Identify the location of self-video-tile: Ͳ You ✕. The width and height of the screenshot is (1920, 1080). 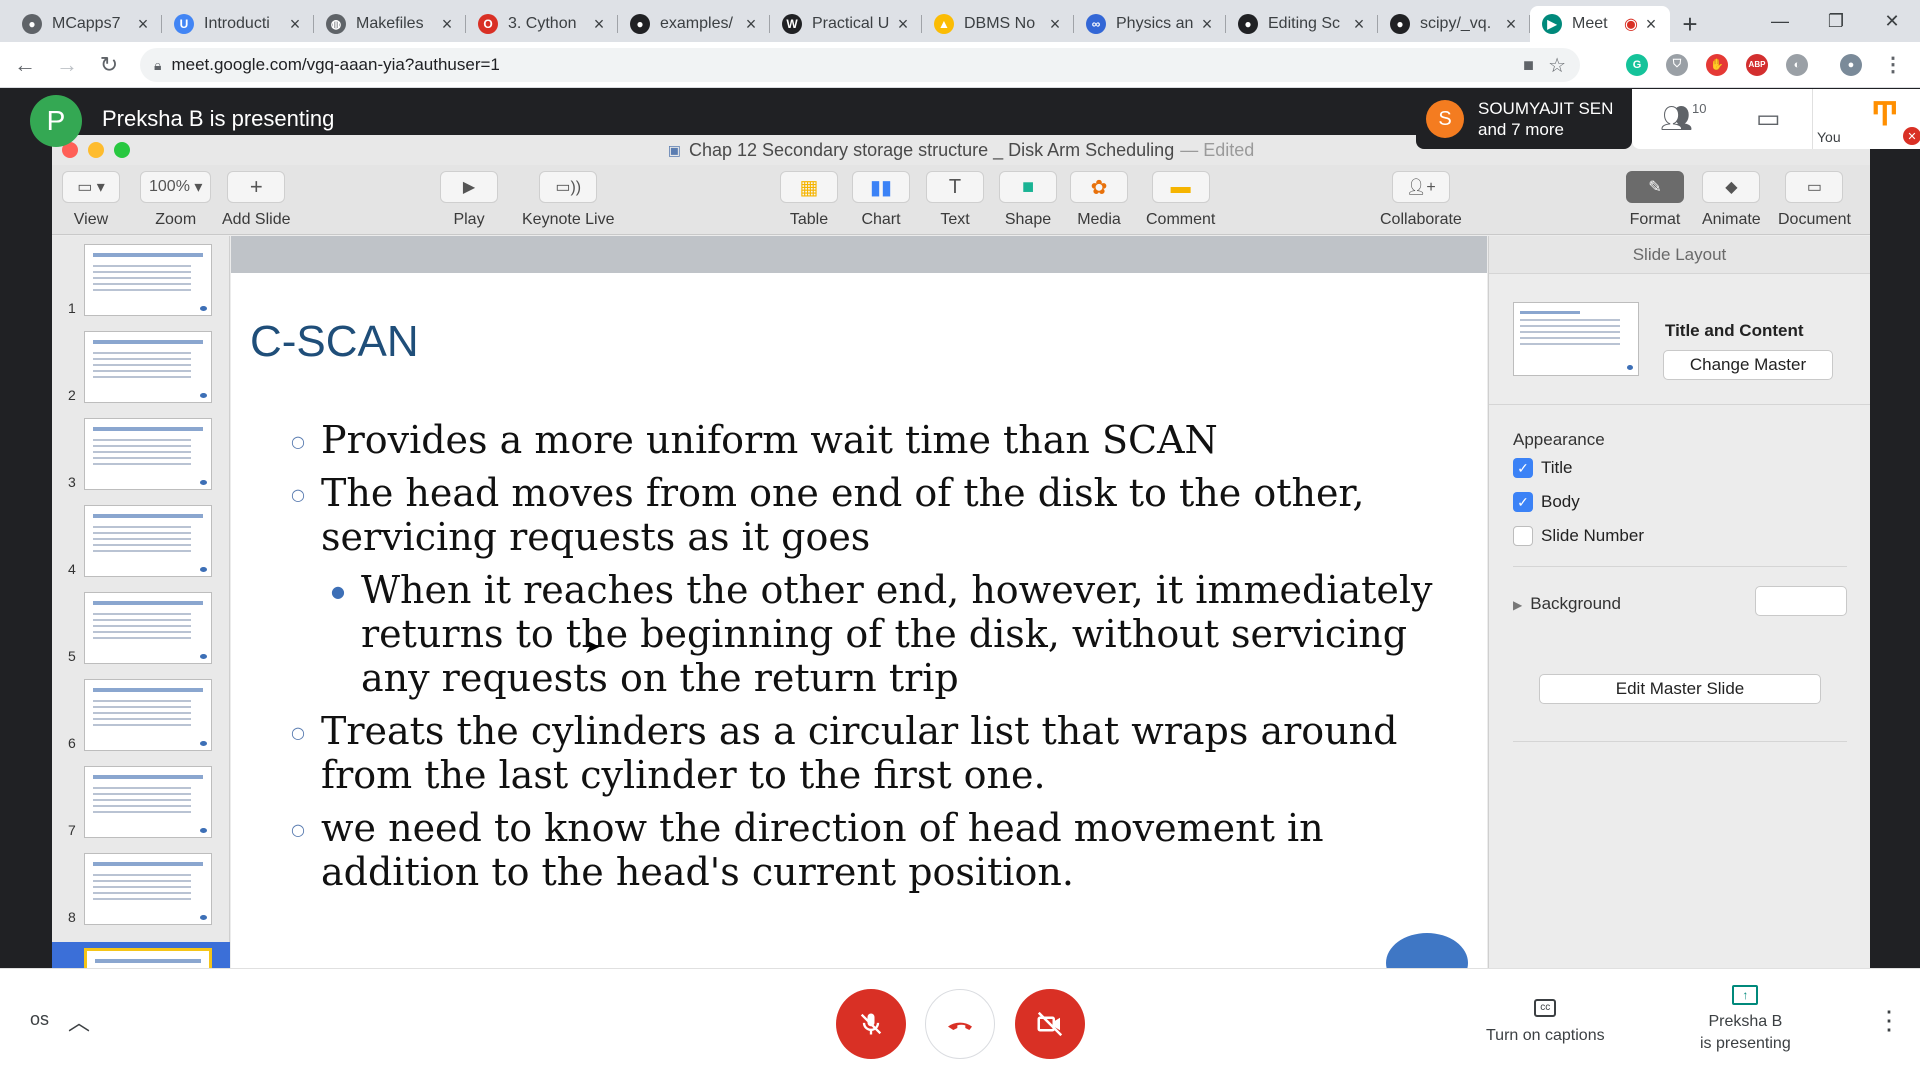
(1866, 119).